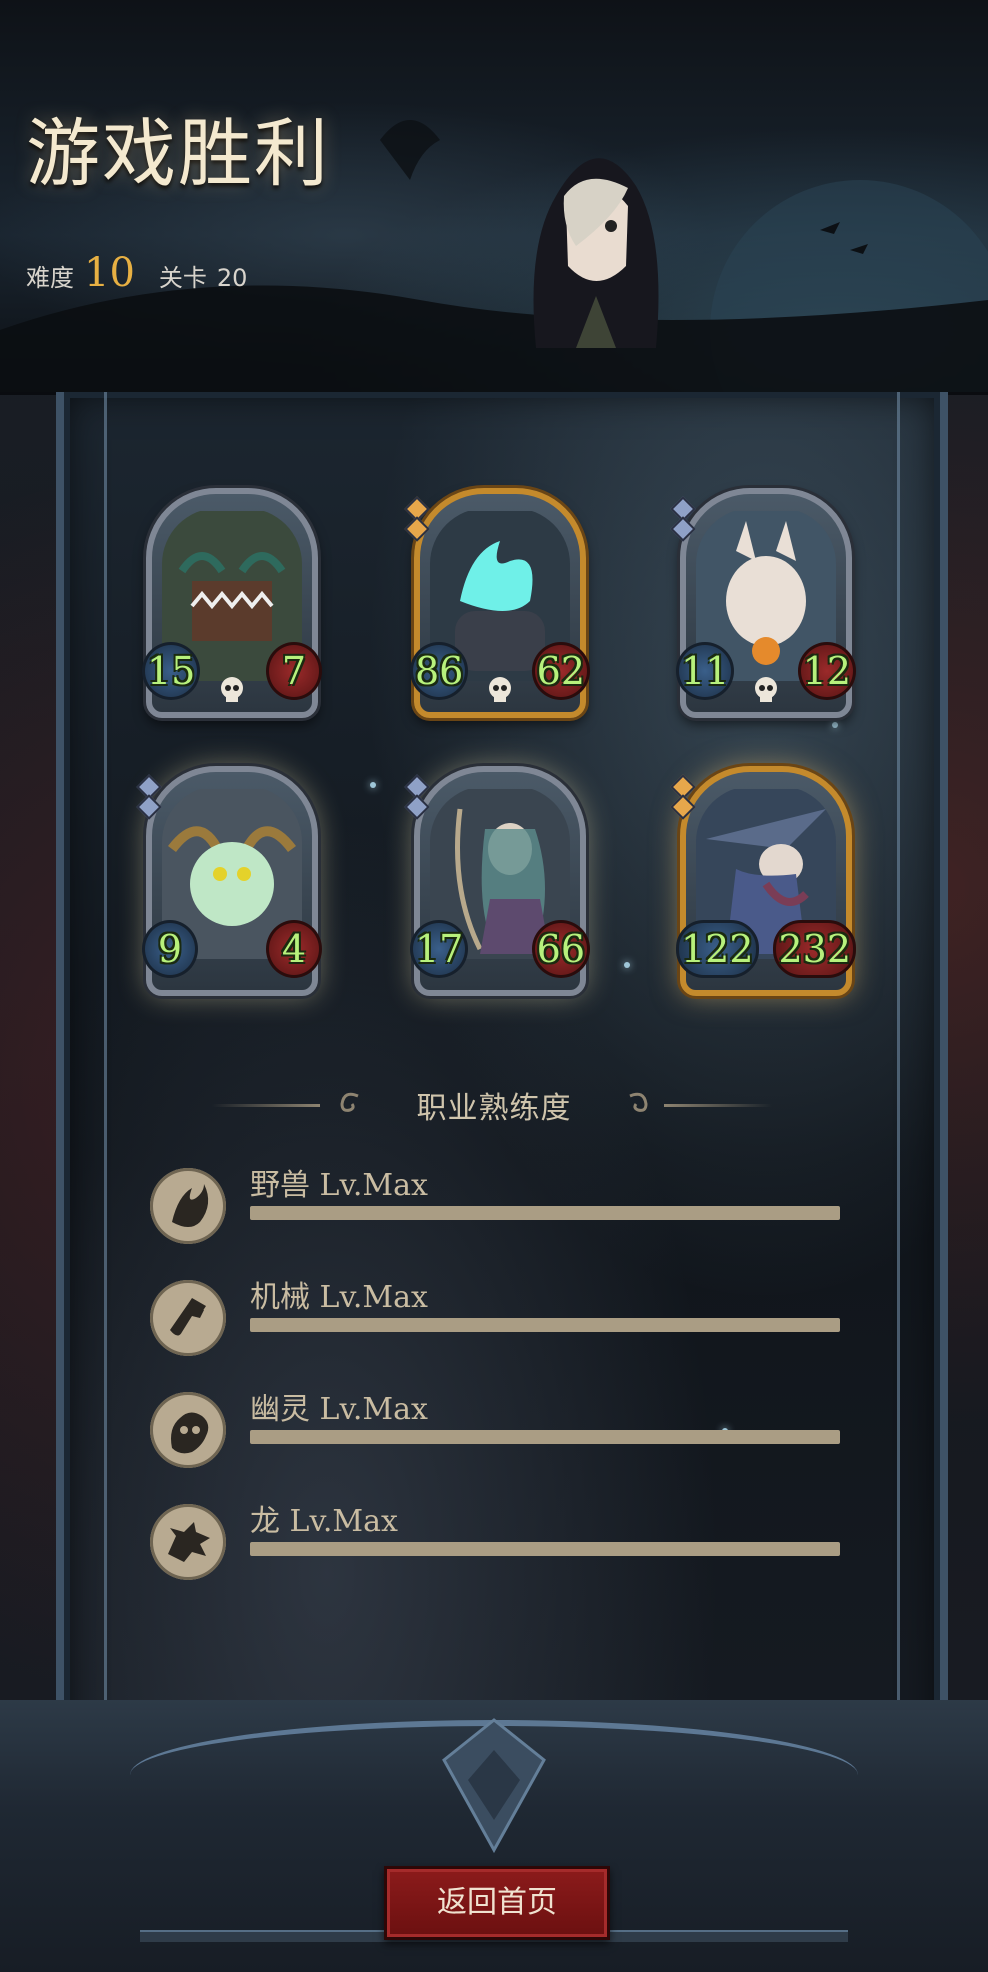 The height and width of the screenshot is (1972, 988). What do you see at coordinates (229, 881) in the screenshot?
I see `minion-card: 9 4` at bounding box center [229, 881].